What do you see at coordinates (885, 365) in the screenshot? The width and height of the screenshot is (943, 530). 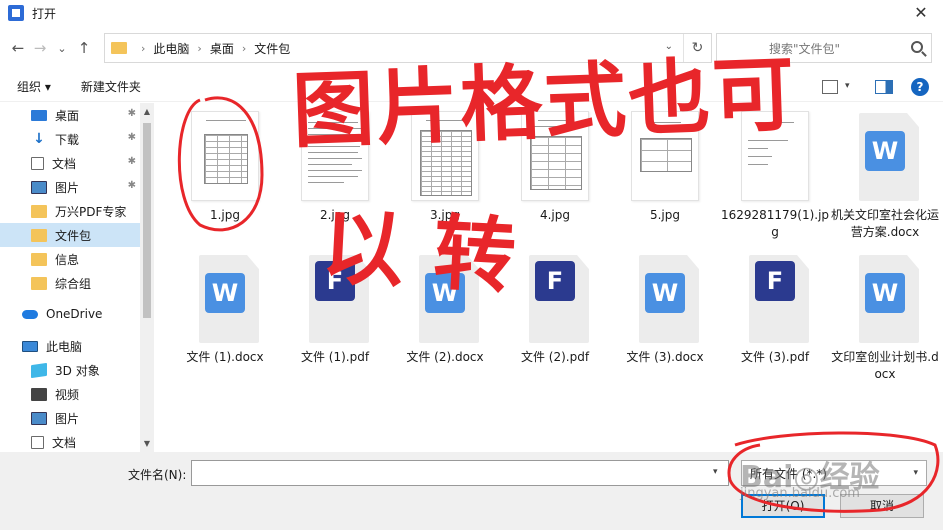 I see `file-name: 文印室创业计划书.docx` at bounding box center [885, 365].